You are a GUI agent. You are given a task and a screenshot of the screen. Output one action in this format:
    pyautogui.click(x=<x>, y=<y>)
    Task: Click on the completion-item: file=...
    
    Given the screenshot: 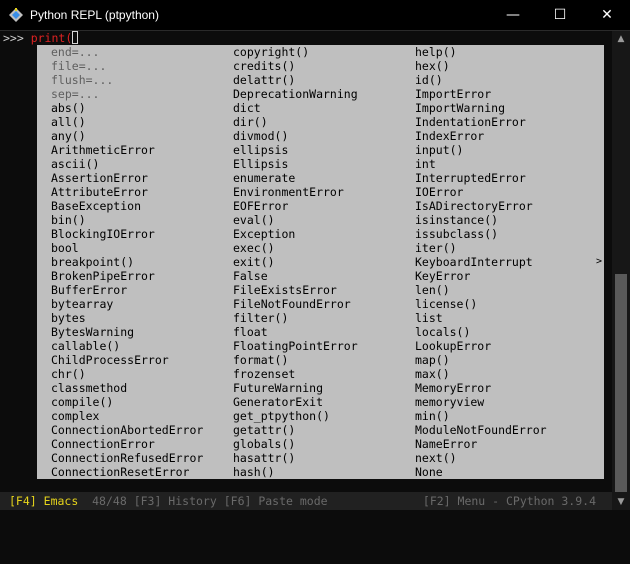 What is the action you would take?
    pyautogui.click(x=127, y=66)
    